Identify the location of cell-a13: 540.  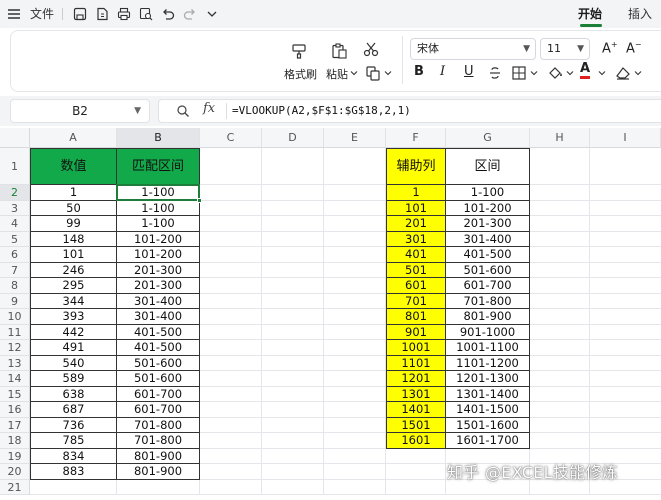
(73, 363).